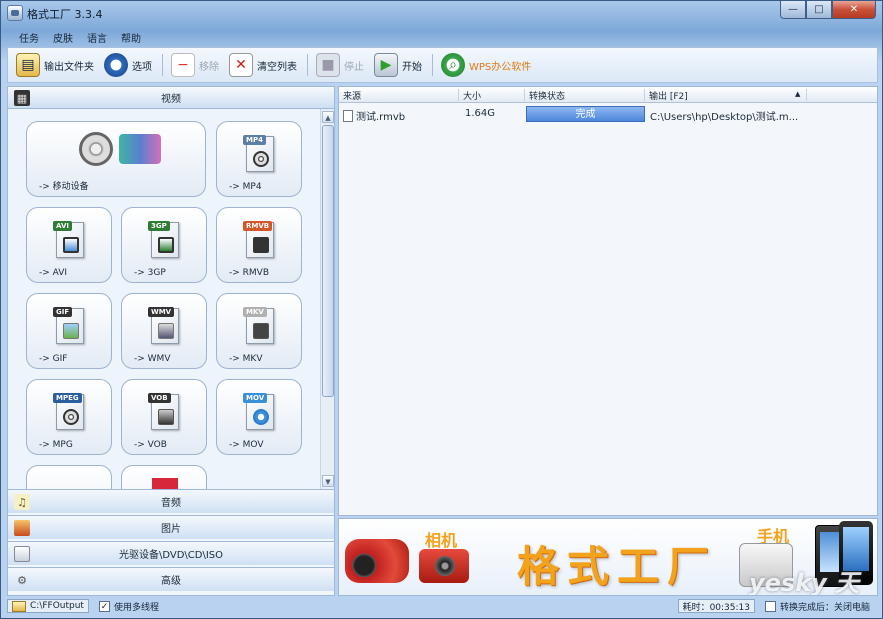 Image resolution: width=883 pixels, height=619 pixels. Describe the element at coordinates (328, 65) in the screenshot. I see `stop-icon: ■` at that location.